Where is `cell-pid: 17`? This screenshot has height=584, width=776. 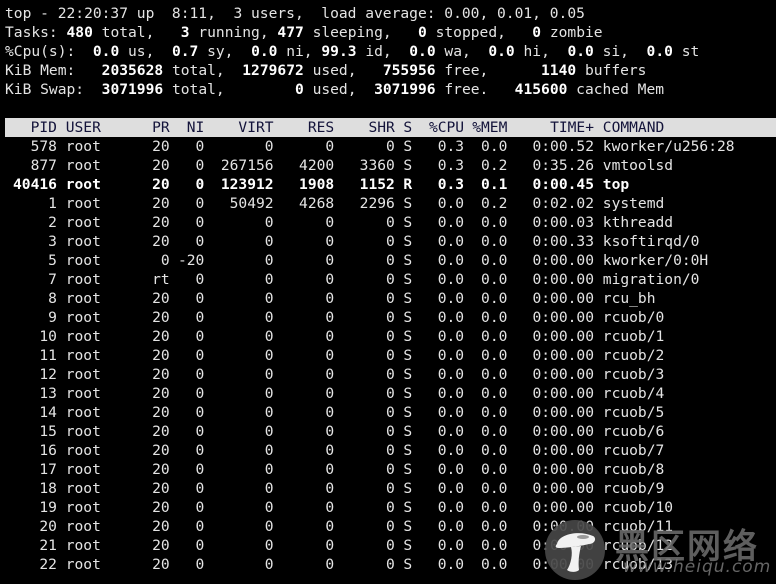
cell-pid: 17 is located at coordinates (48, 469).